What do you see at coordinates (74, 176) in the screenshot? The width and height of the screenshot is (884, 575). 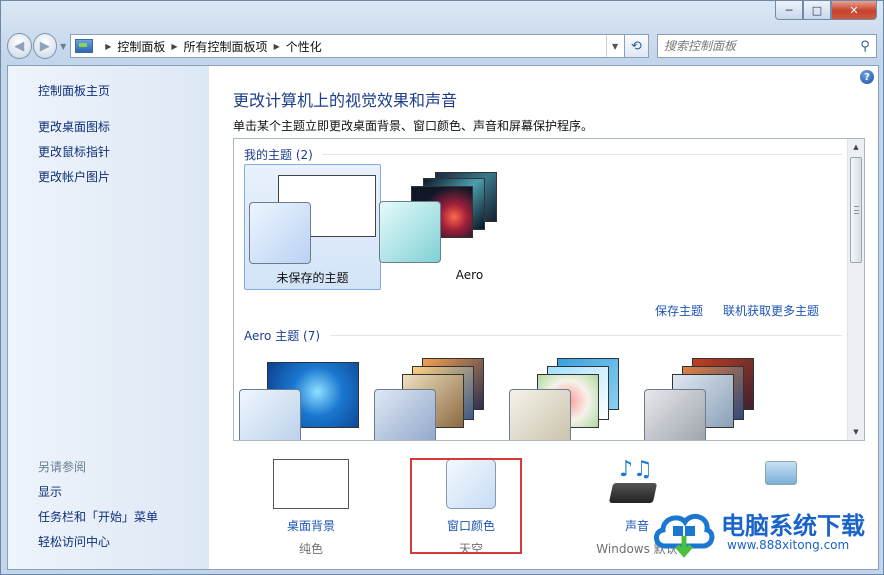 I see `sidebar-item-account-picture: 更改帐户图片` at bounding box center [74, 176].